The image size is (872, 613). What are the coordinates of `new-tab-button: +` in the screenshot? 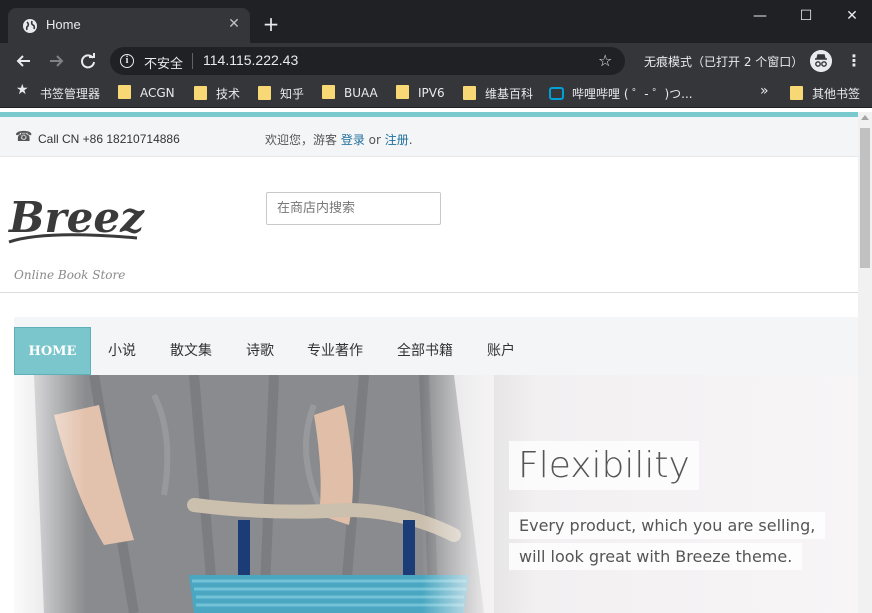 It's located at (271, 24).